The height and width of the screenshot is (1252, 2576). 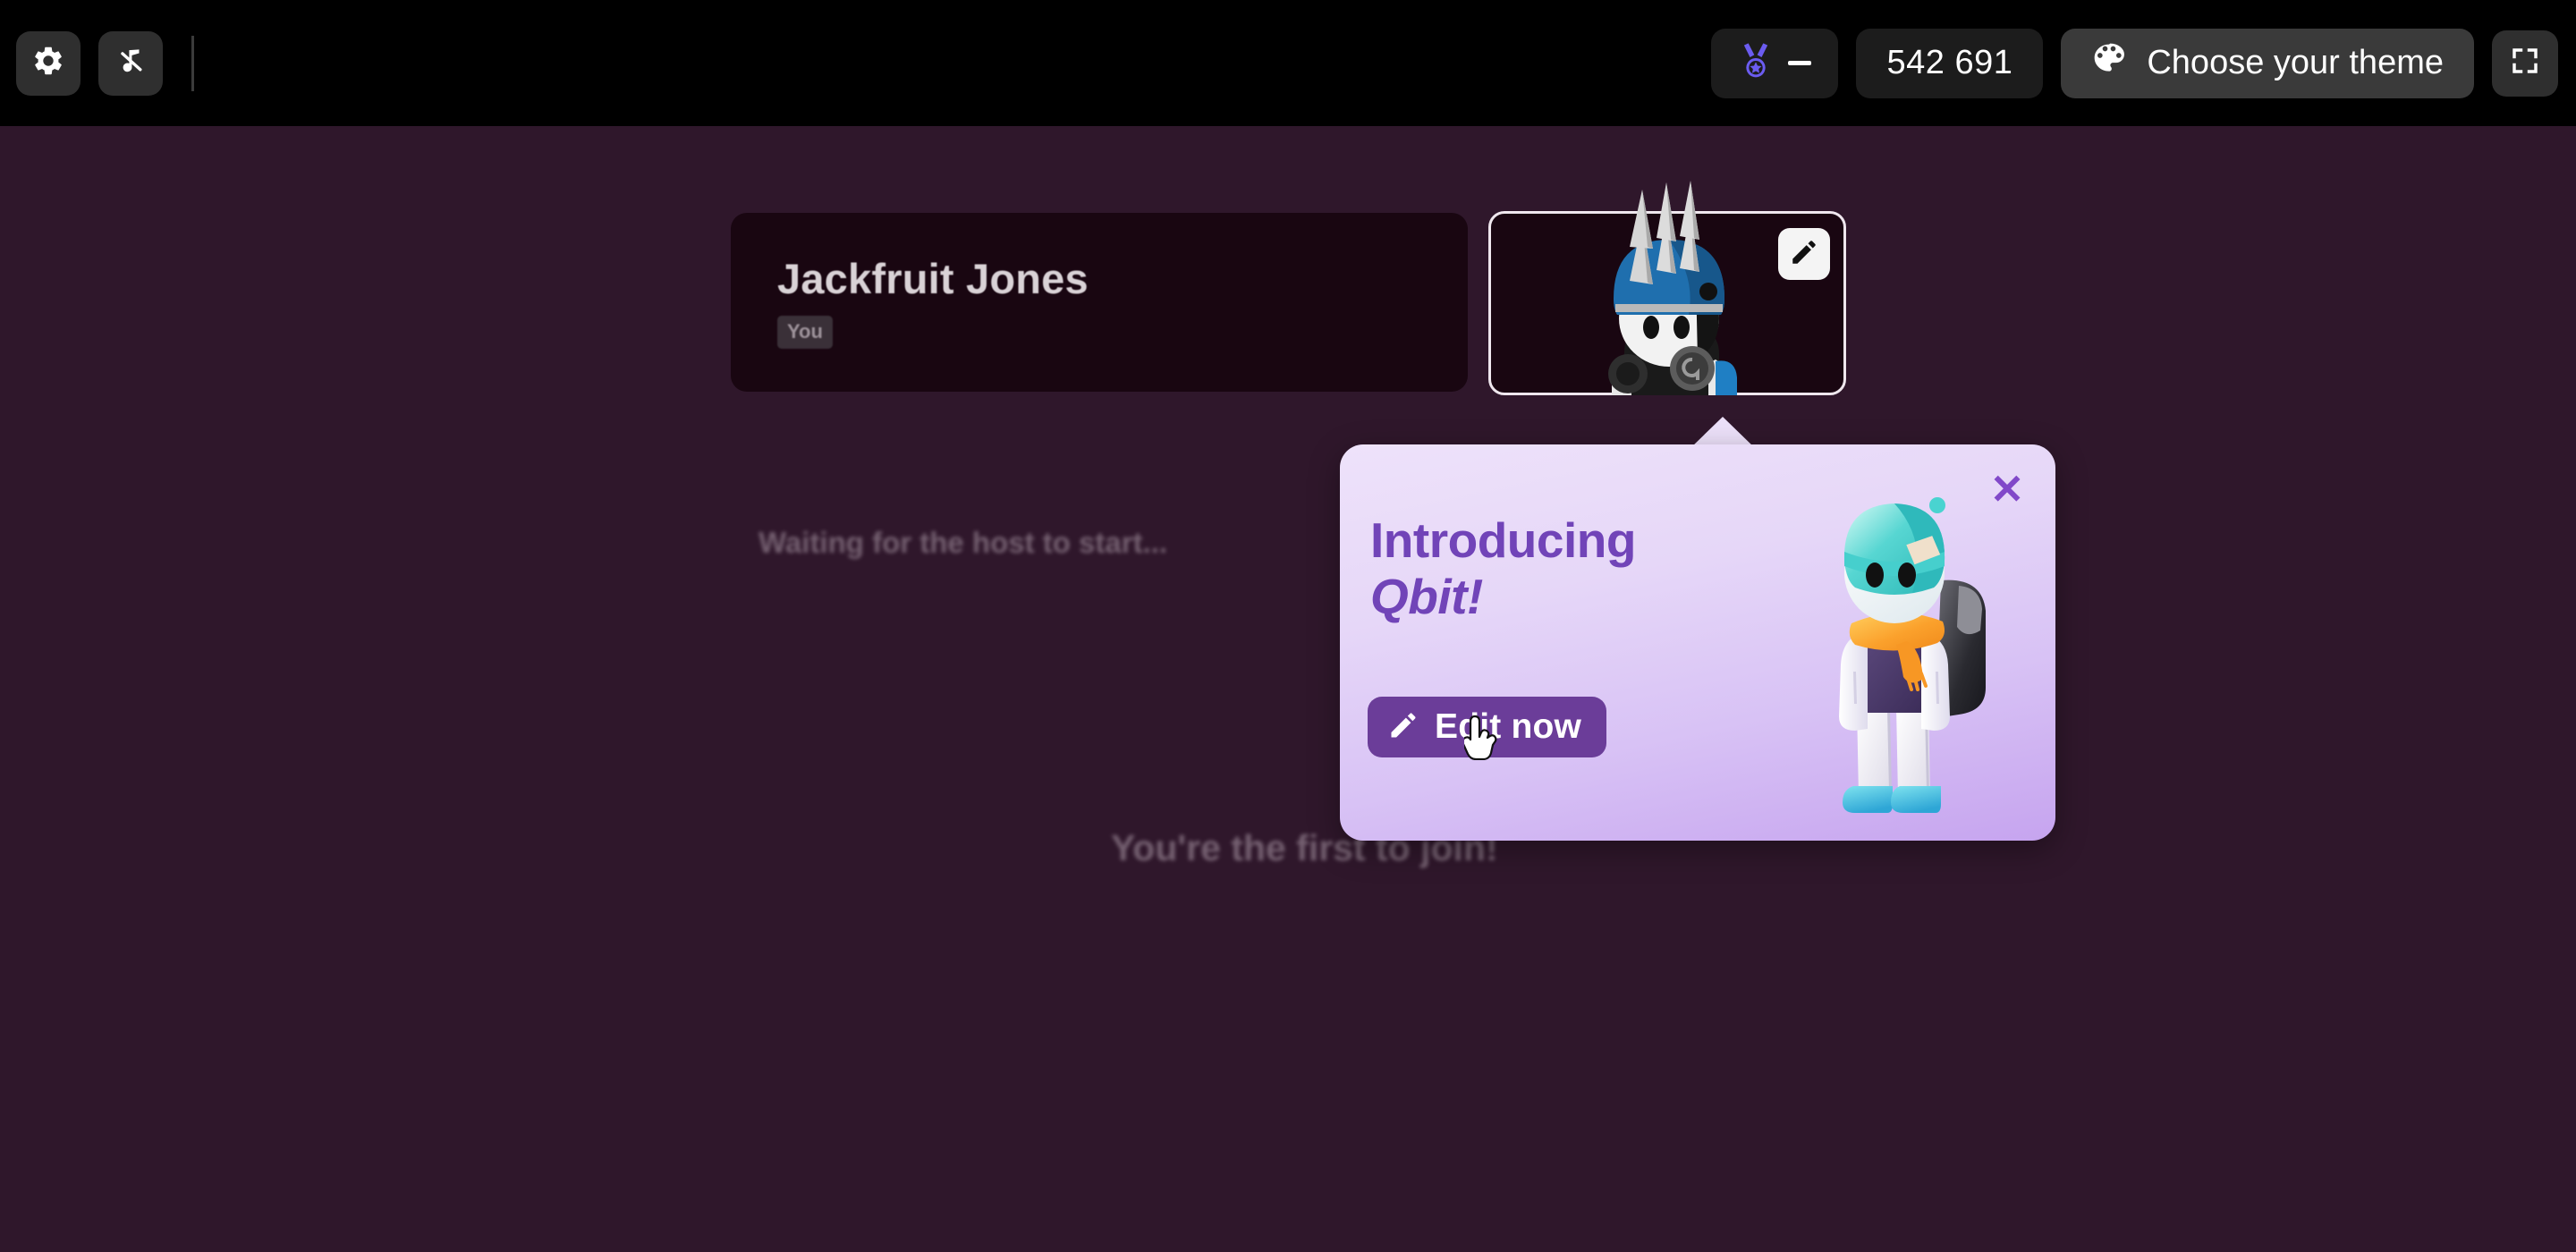 What do you see at coordinates (2109, 64) in the screenshot?
I see `palette-icon` at bounding box center [2109, 64].